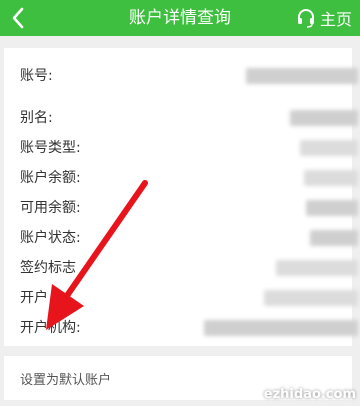 The image size is (360, 406). What do you see at coordinates (180, 18) in the screenshot?
I see `top-bar: 账户详情查询 主页` at bounding box center [180, 18].